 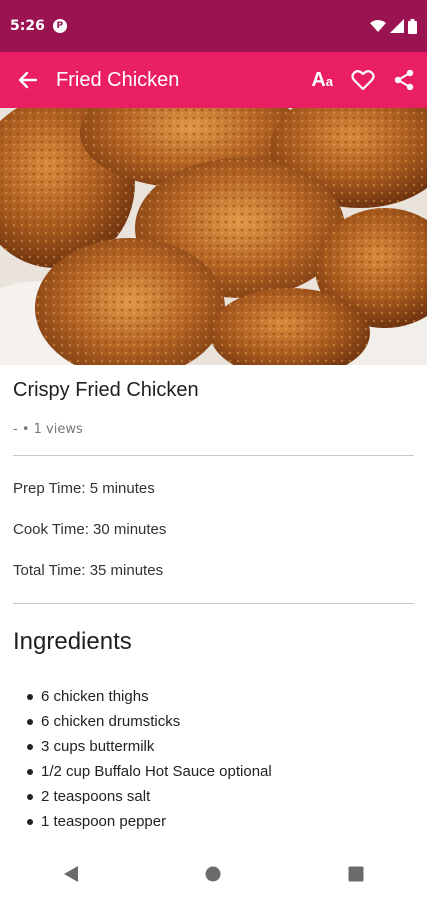 What do you see at coordinates (88, 570) in the screenshot?
I see `total-time: Total Time: 35 minutes` at bounding box center [88, 570].